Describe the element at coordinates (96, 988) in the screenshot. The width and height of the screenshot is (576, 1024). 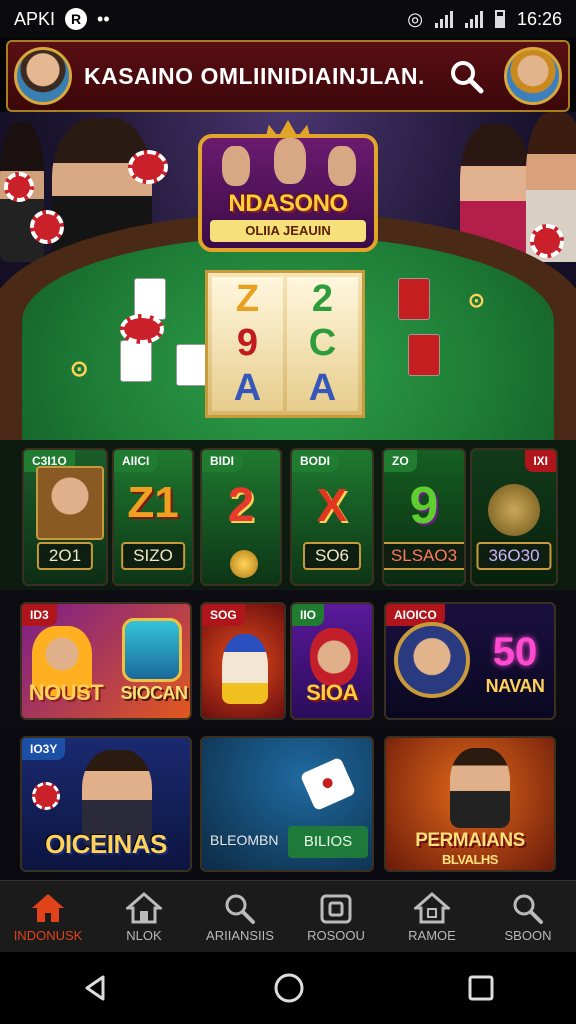
I see `back-icon` at that location.